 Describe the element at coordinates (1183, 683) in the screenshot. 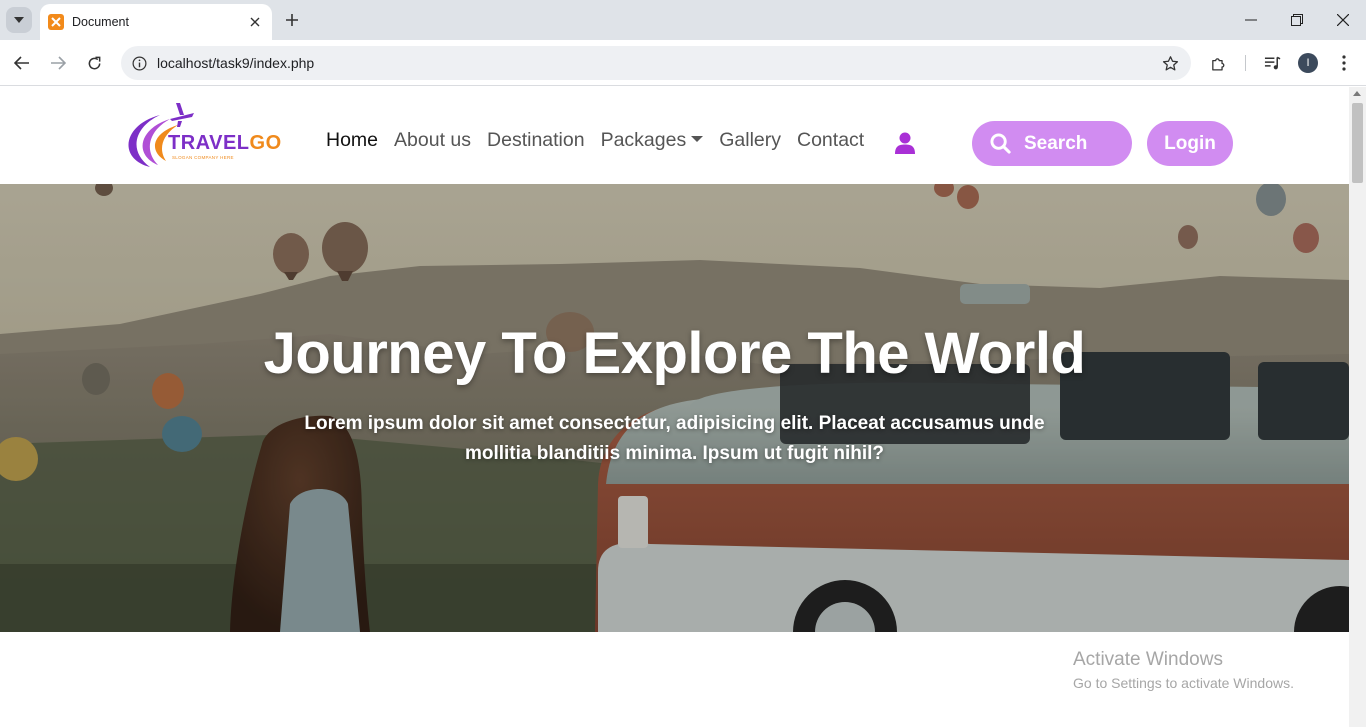

I see `watermark-subtitle: Go to Settings to activate Windows.` at that location.